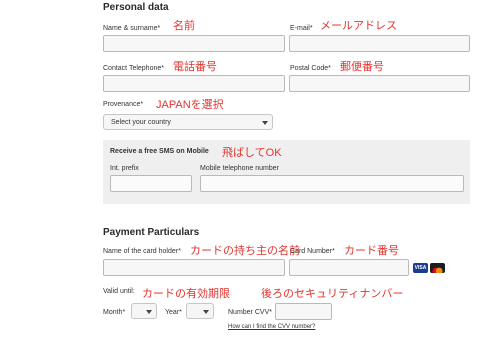  I want to click on card-holder-label: Name of the card holder*, so click(142, 251).